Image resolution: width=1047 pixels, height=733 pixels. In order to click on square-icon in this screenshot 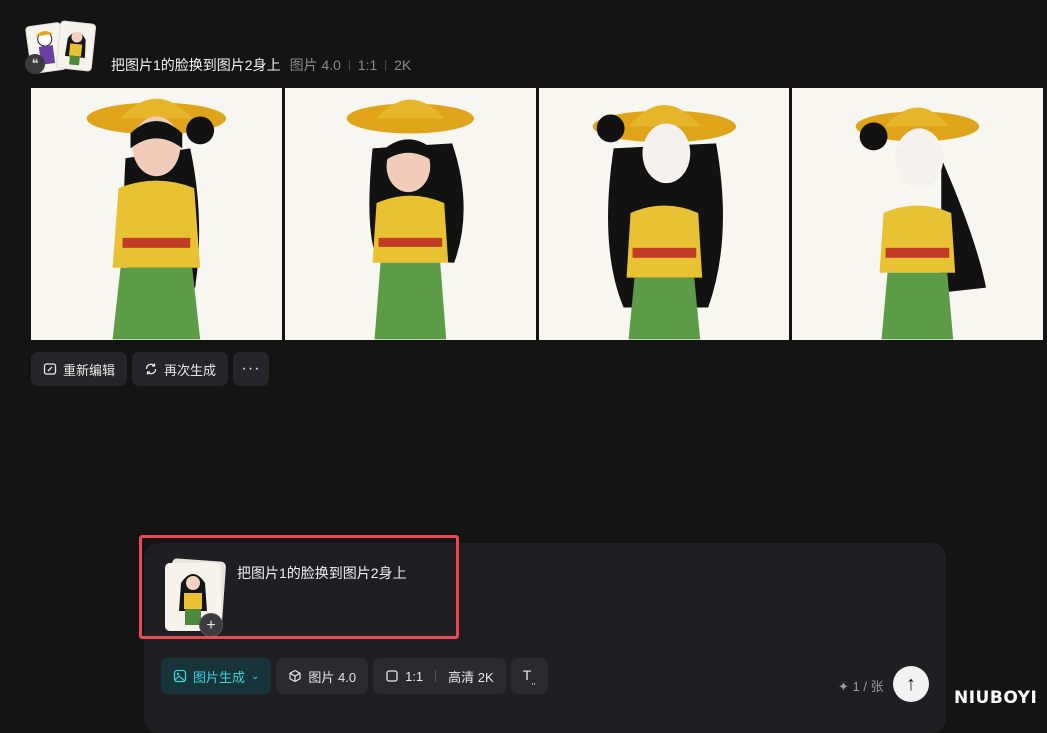, I will do `click(392, 676)`.